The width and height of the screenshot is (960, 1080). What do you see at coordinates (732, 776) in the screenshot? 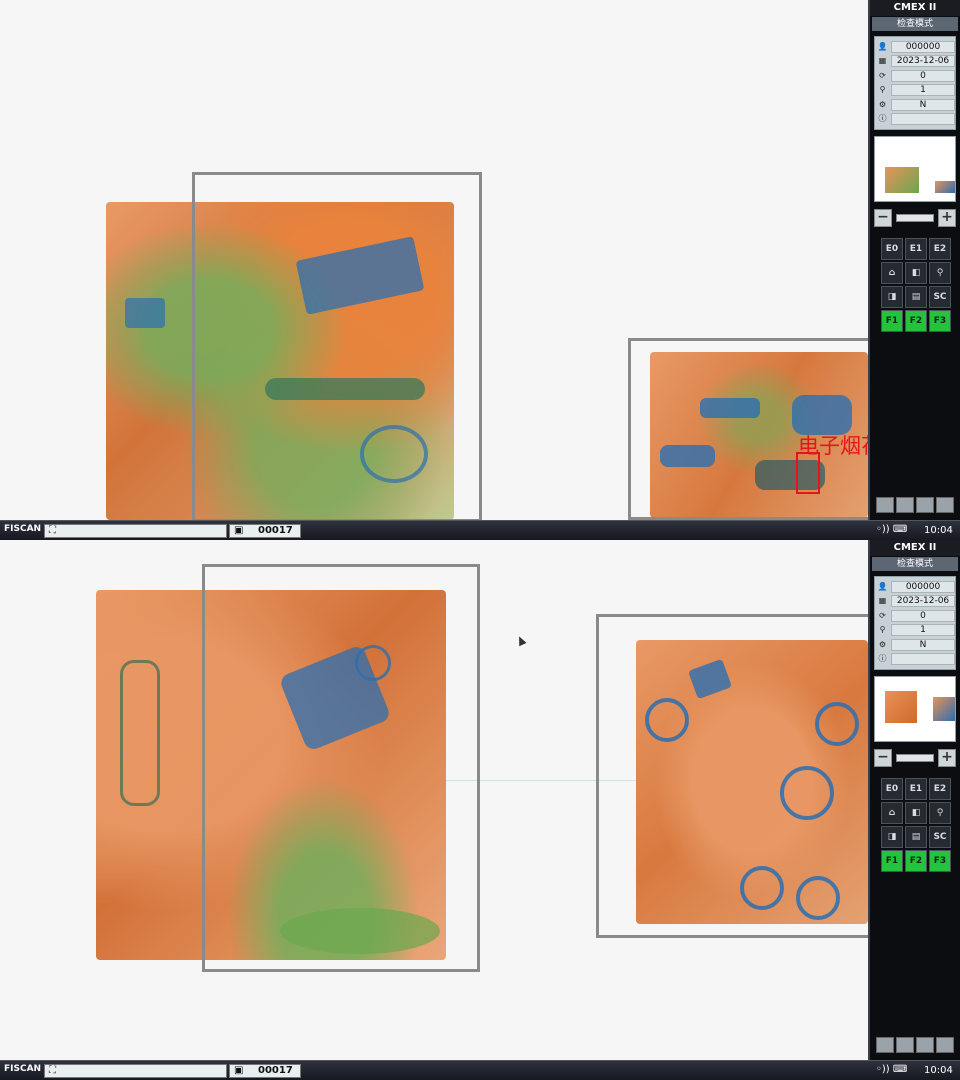
I see `scan-frame-right` at bounding box center [732, 776].